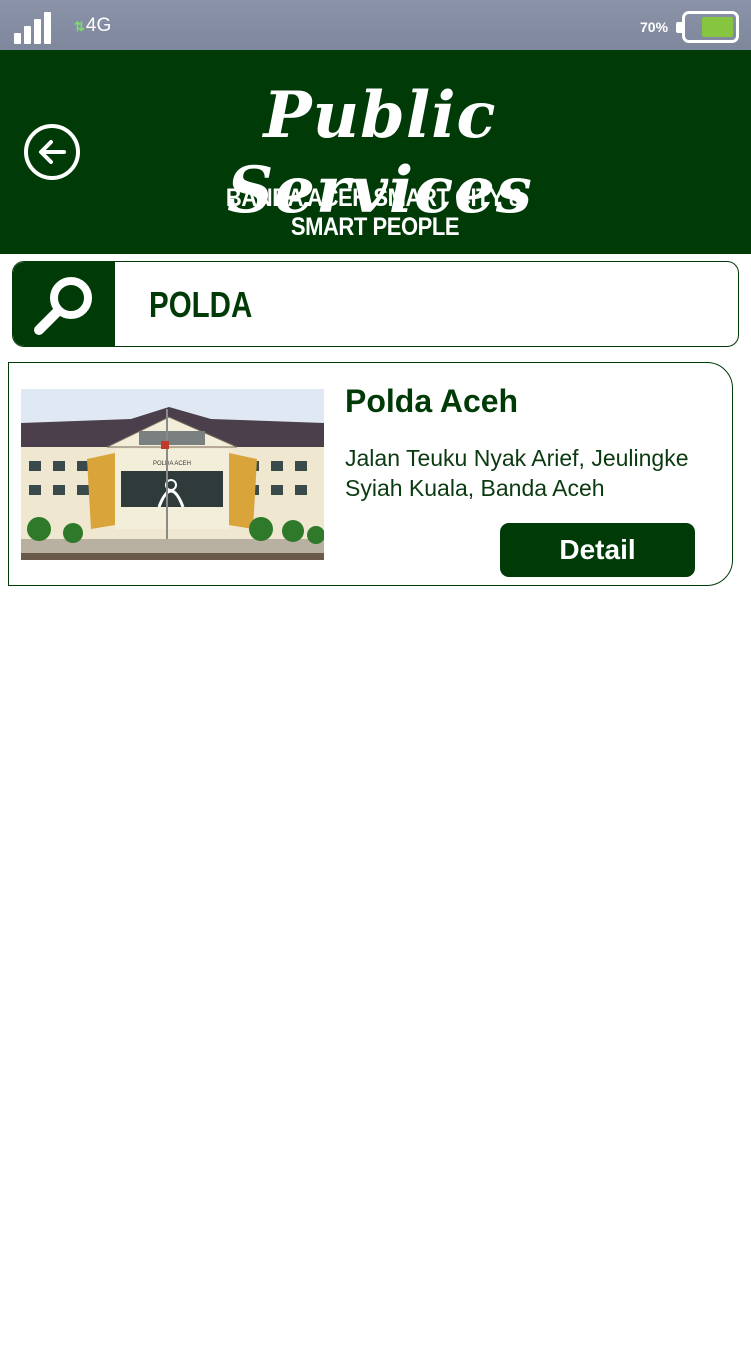  I want to click on network-indicator: ⇅ 4G, so click(92, 26).